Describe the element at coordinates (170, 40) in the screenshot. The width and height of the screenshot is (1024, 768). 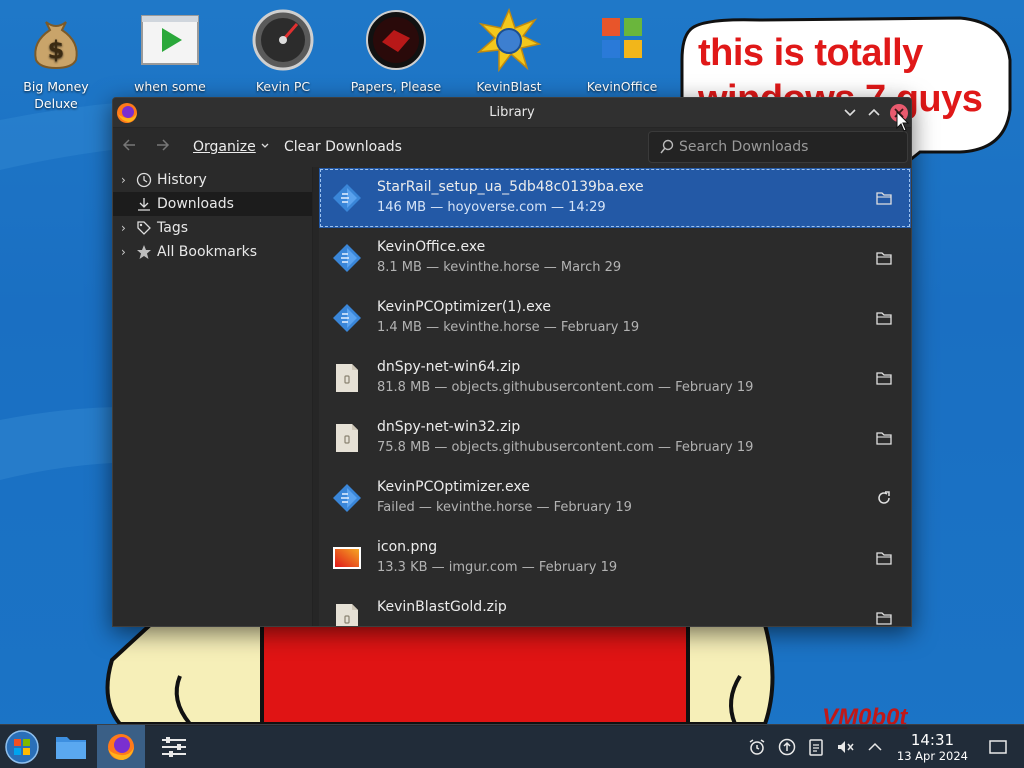
I see `video-play-icon` at that location.